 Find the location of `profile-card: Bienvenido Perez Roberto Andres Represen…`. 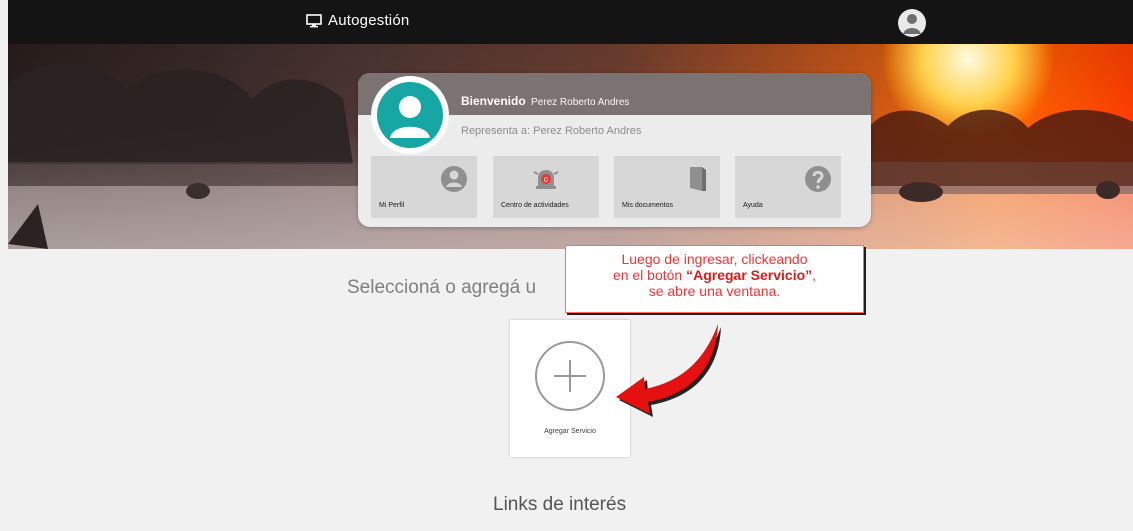

profile-card: Bienvenido Perez Roberto Andres Represen… is located at coordinates (614, 150).